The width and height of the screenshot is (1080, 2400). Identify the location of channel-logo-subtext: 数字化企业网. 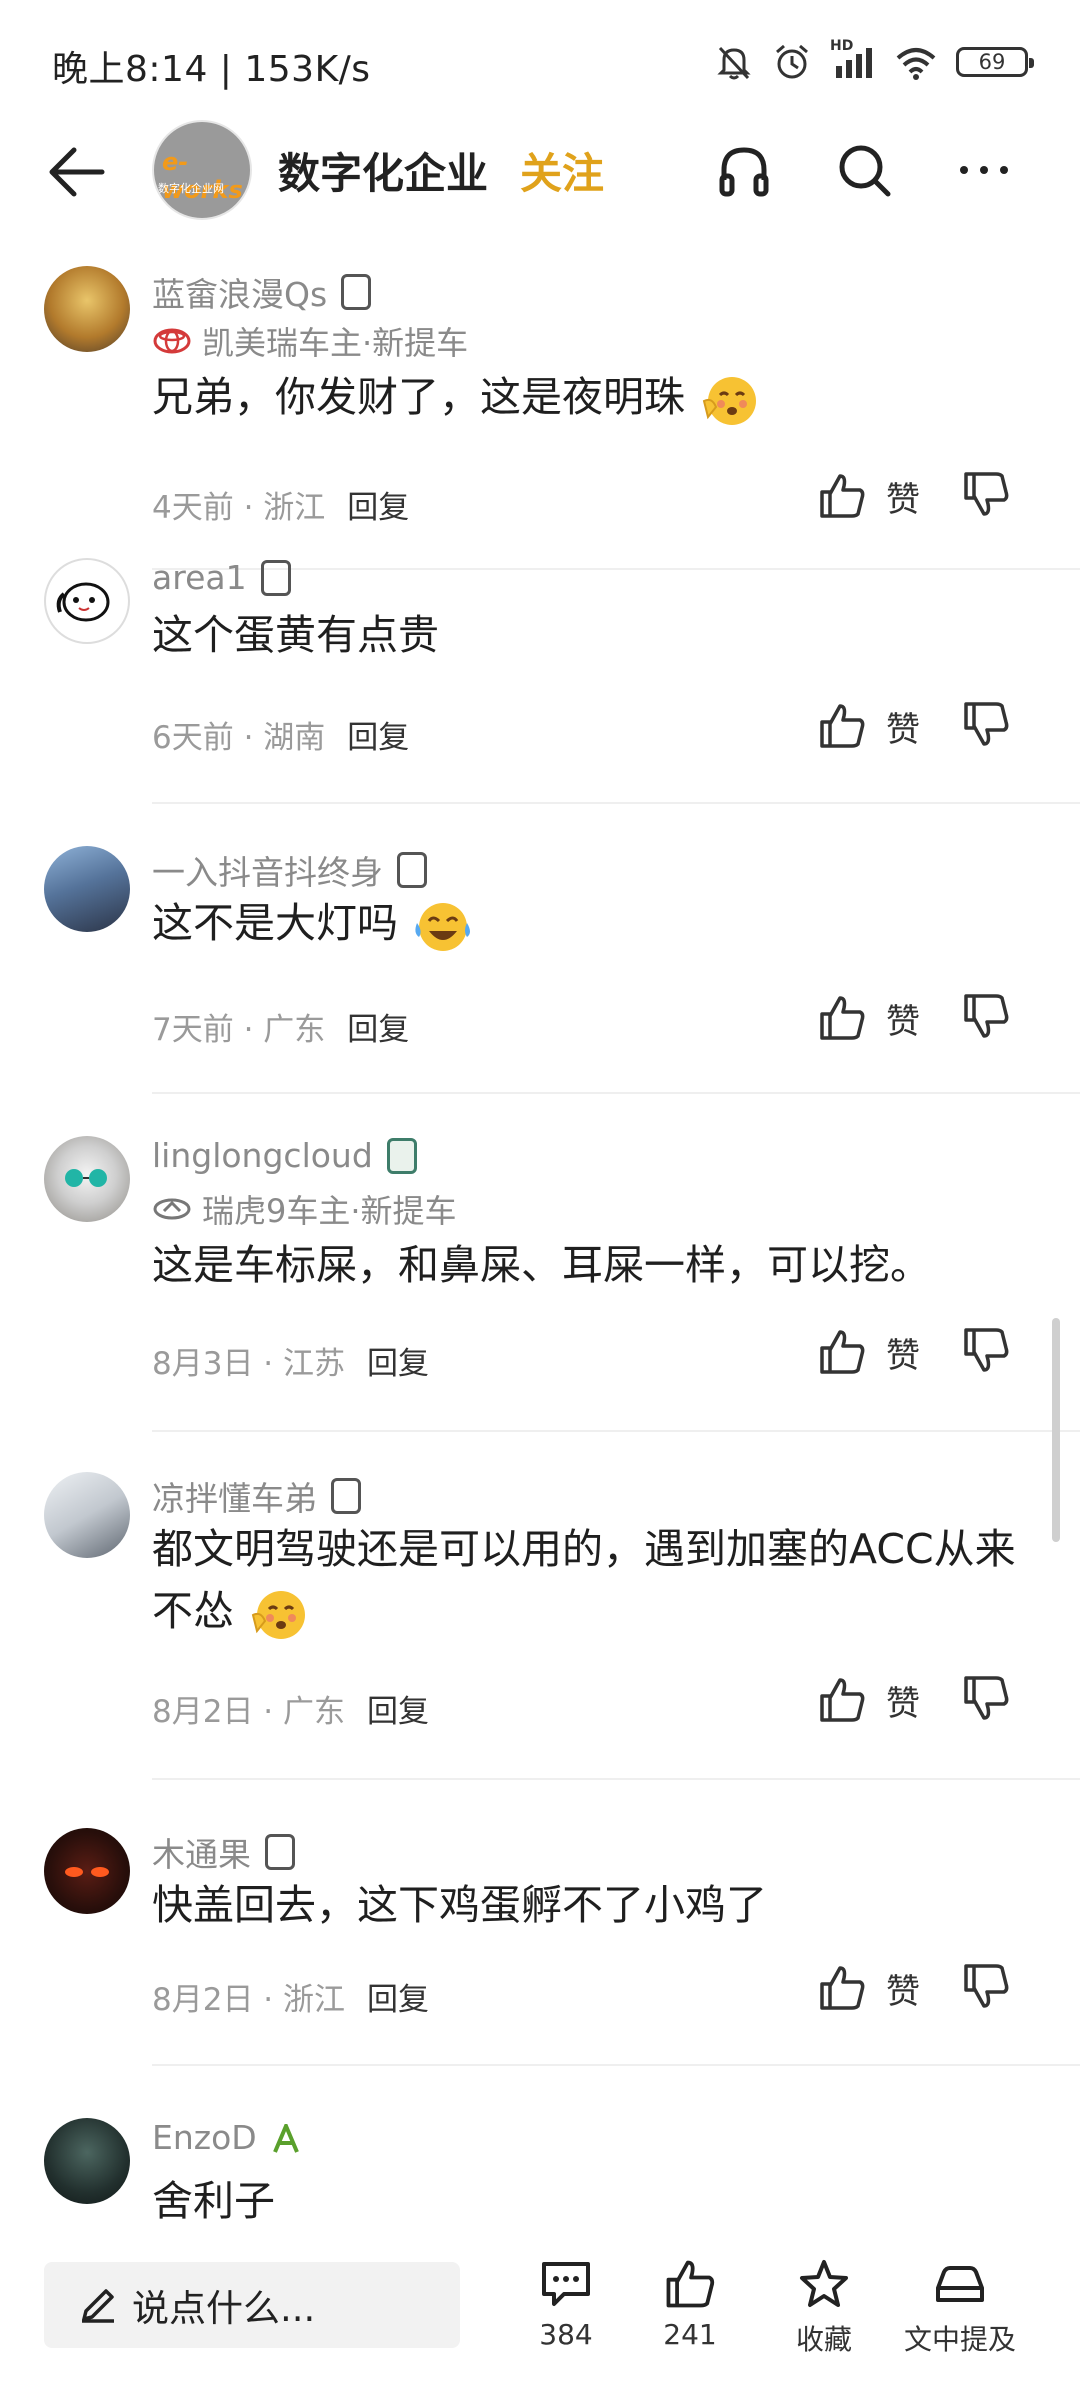
(191, 188).